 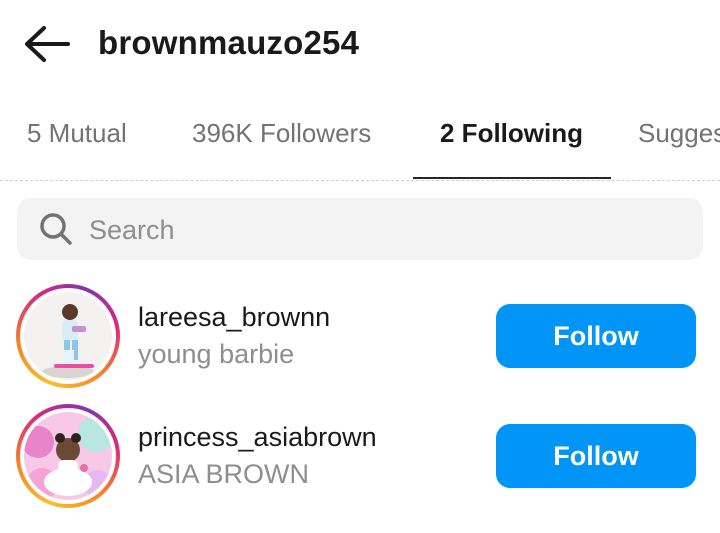 I want to click on arrow-left-icon, so click(x=47, y=44).